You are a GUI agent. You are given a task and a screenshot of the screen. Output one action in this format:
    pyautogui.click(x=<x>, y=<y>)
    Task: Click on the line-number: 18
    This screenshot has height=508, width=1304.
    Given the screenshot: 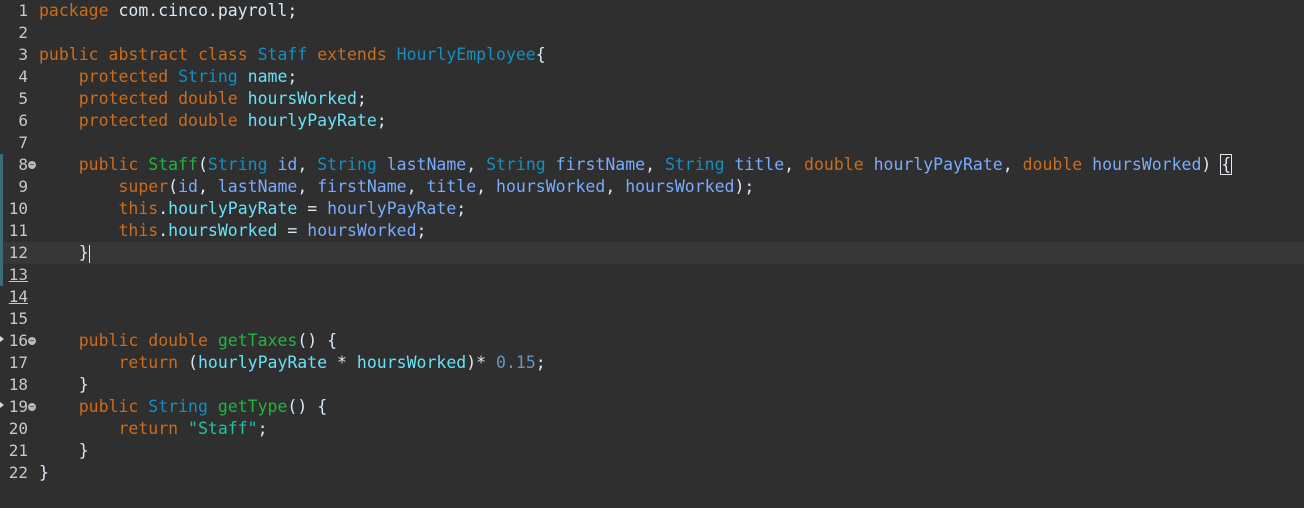 What is the action you would take?
    pyautogui.click(x=18, y=384)
    